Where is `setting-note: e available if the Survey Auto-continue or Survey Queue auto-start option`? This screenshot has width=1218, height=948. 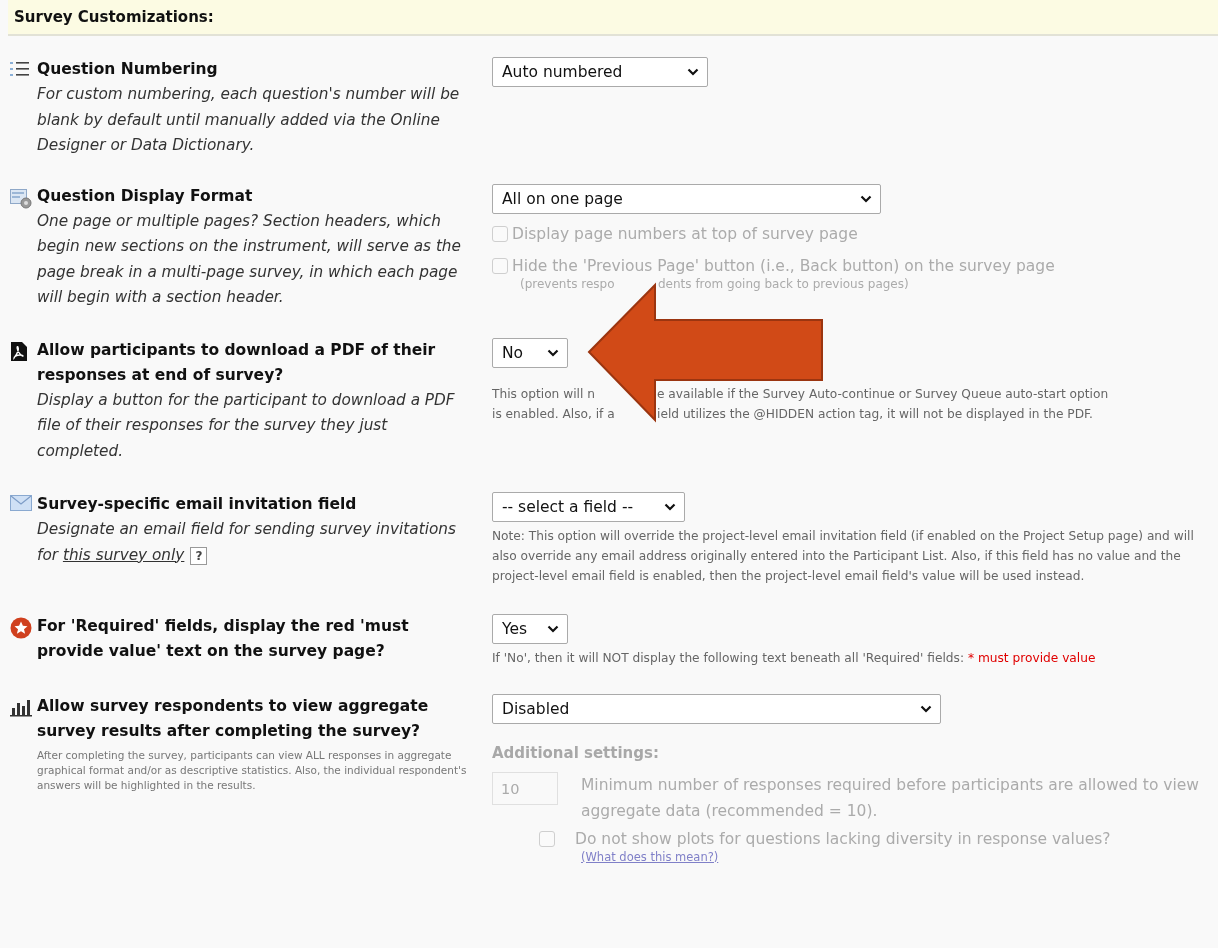
setting-note: e available if the Survey Auto-continue or Survey Queue auto-start option is located at coordinates (883, 393).